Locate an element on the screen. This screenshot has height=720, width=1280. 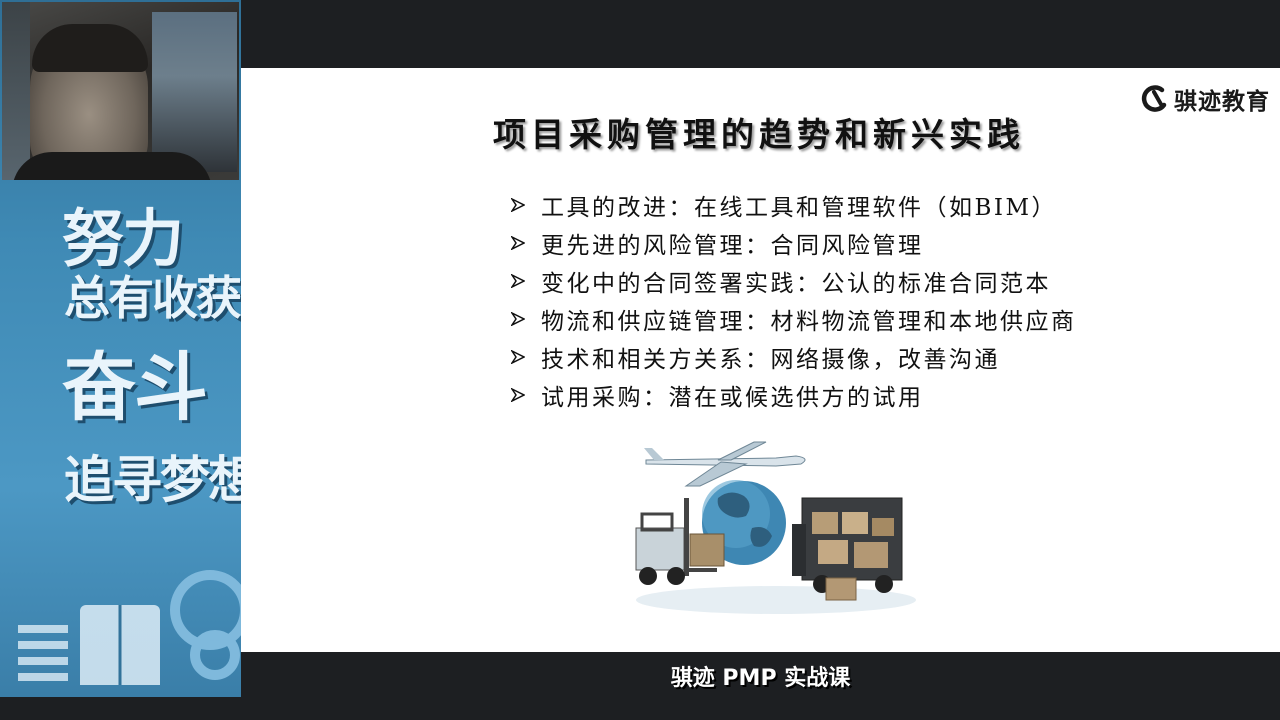
decorative-ring is located at coordinates (215, 655).